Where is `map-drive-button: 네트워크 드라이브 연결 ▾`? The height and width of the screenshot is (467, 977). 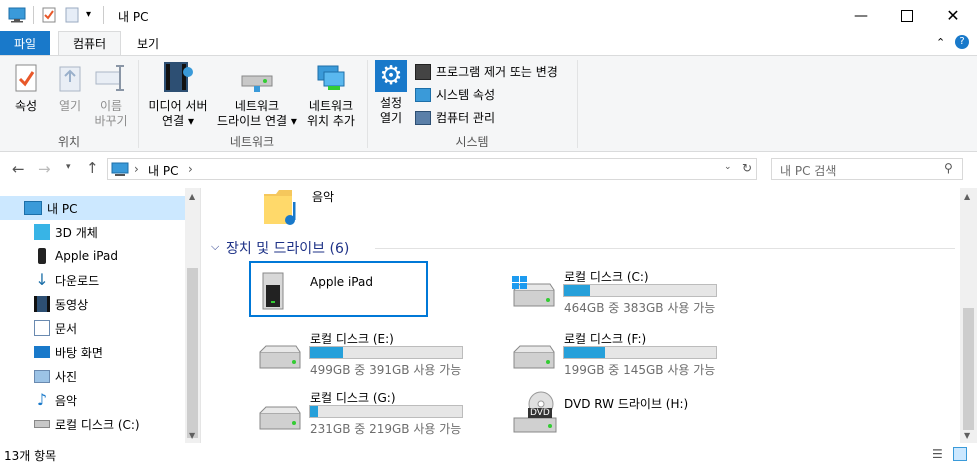 map-drive-button: 네트워크 드라이브 연결 ▾ is located at coordinates (257, 94).